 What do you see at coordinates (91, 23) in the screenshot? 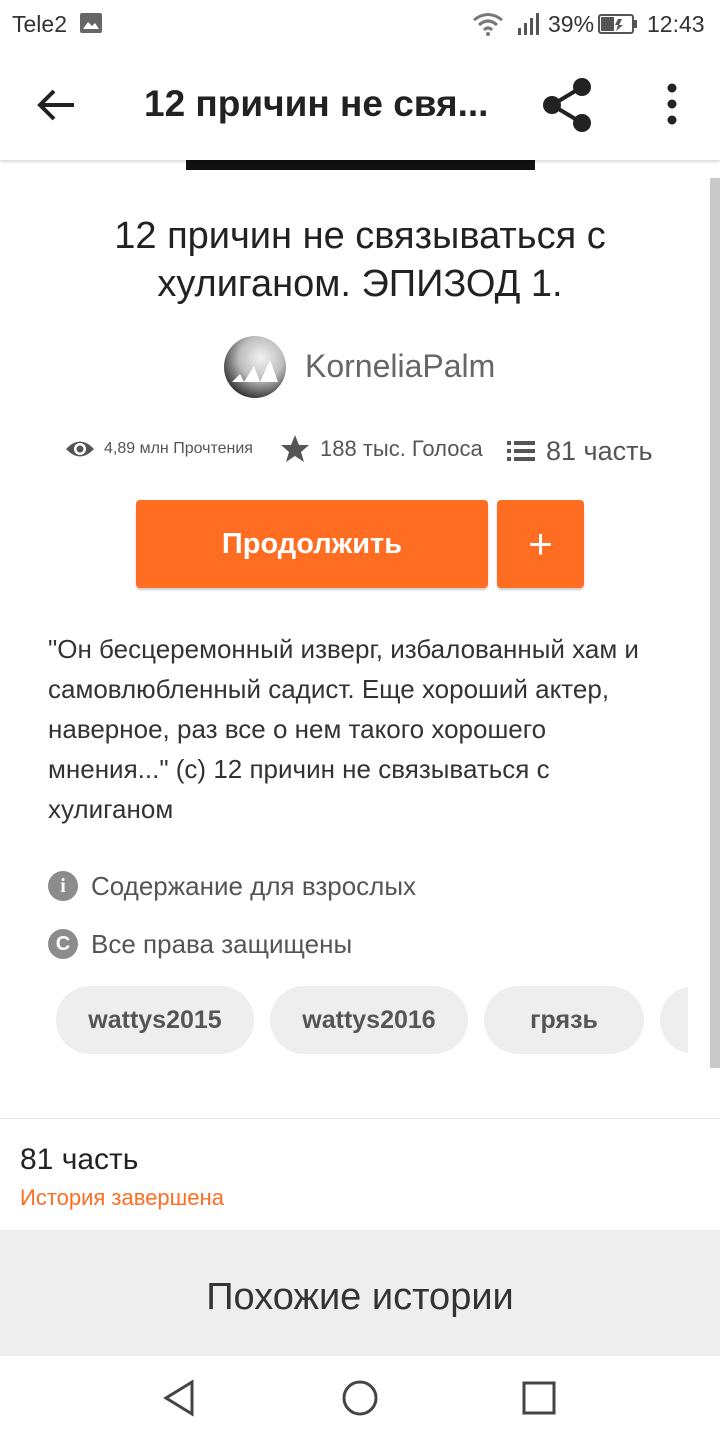
I see `image-notification-icon` at bounding box center [91, 23].